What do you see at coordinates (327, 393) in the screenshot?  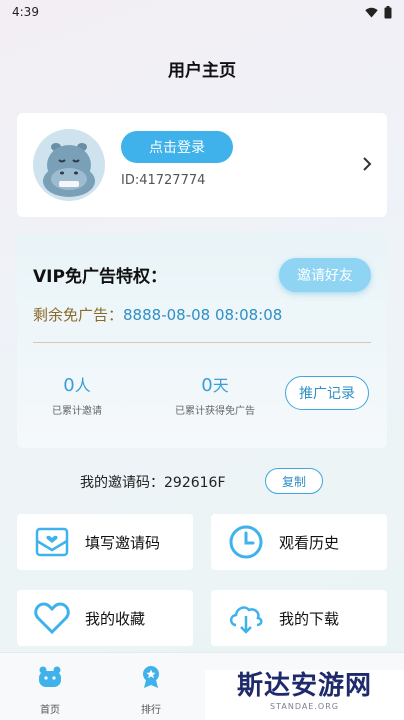 I see `promotion-record-button: 推广记录` at bounding box center [327, 393].